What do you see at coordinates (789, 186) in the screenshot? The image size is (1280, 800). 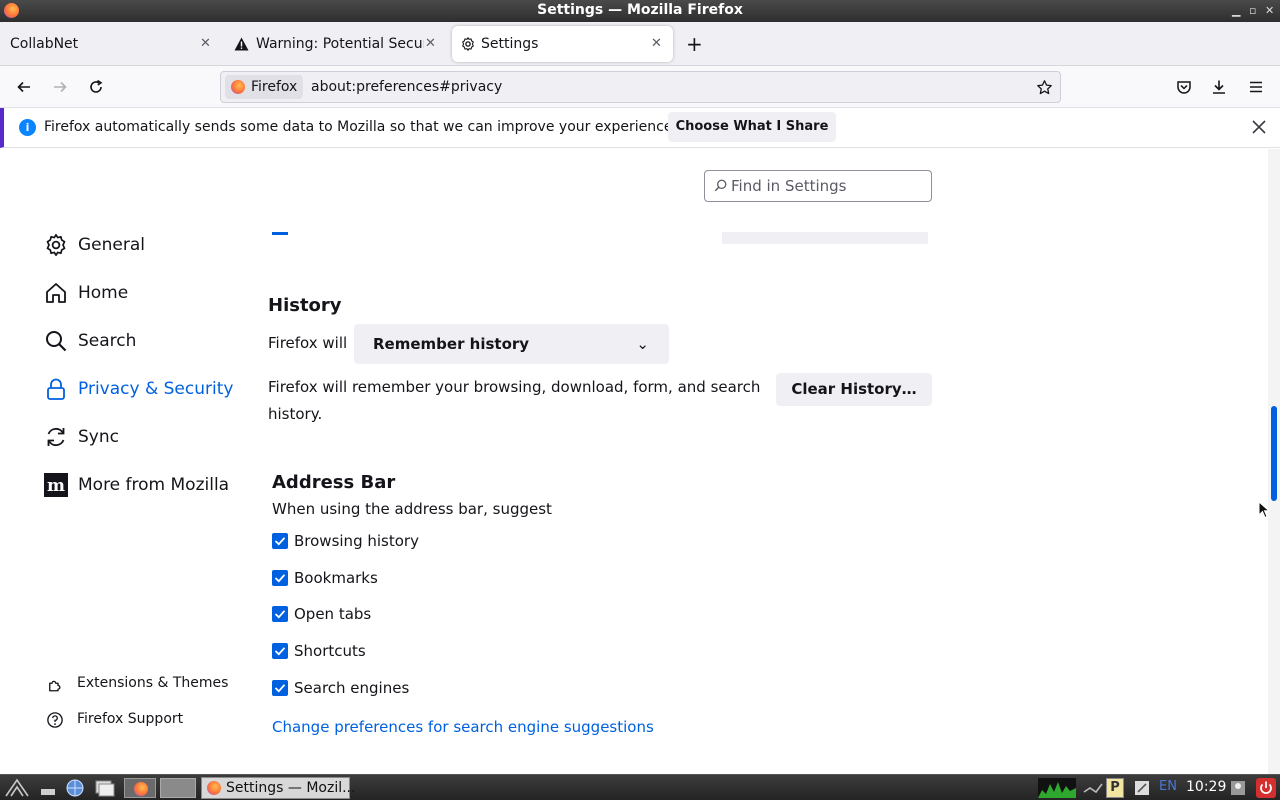 I see `search-placeholder: Find in Settings` at bounding box center [789, 186].